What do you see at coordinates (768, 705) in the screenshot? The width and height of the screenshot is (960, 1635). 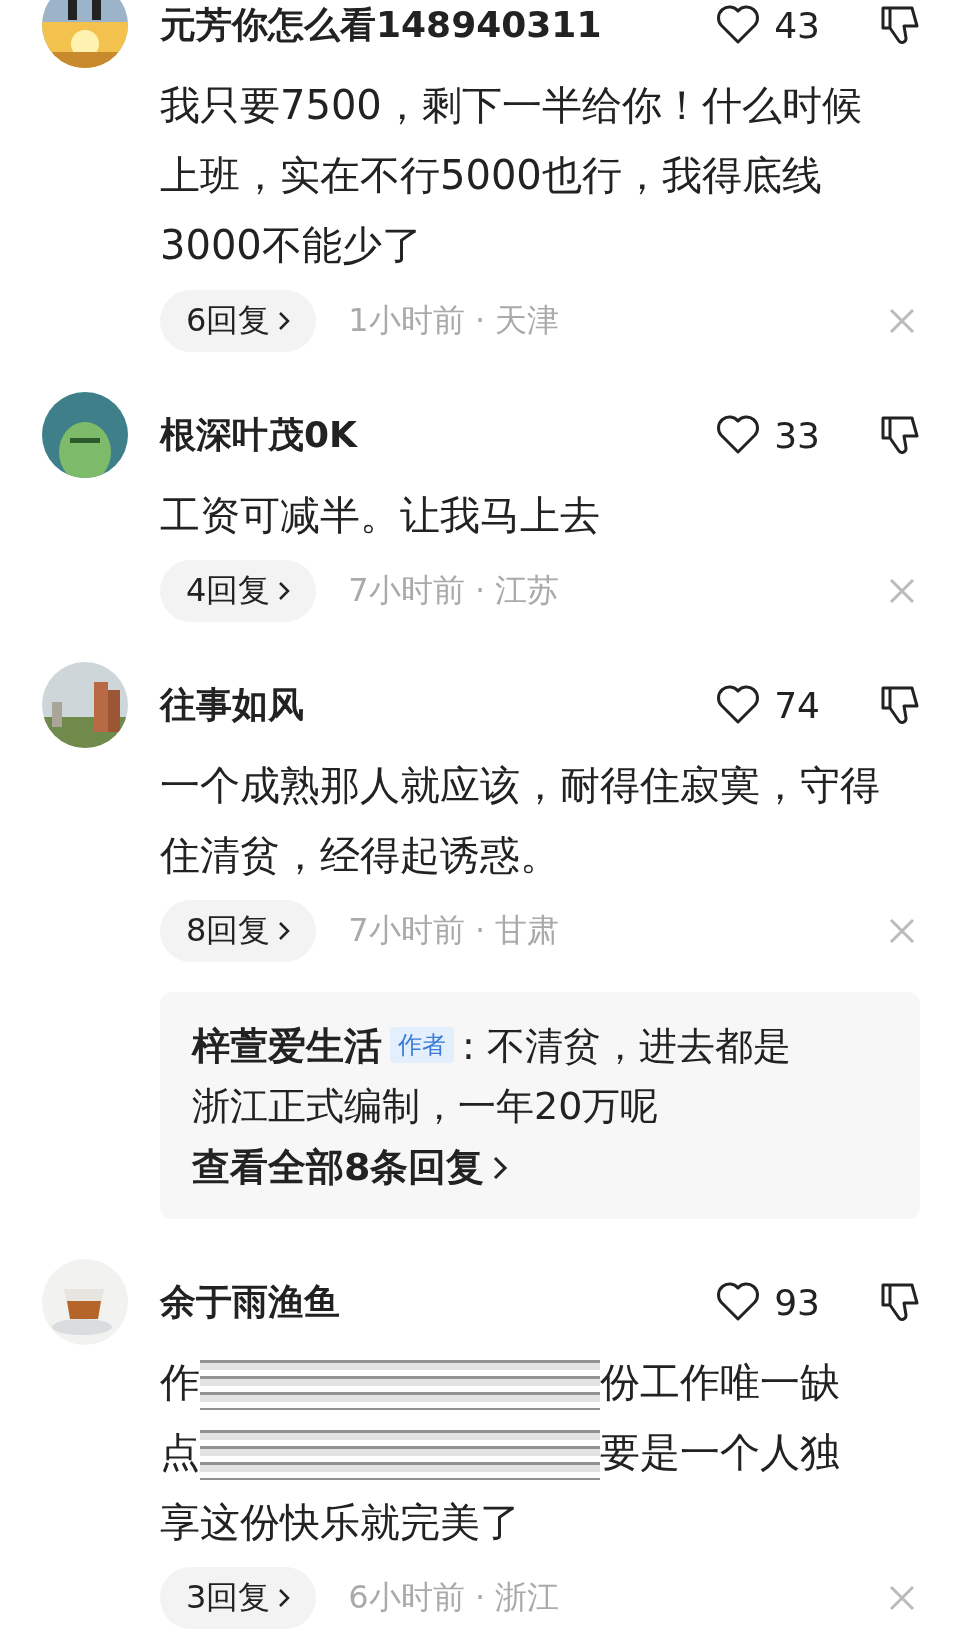 I see `like-button: 74` at bounding box center [768, 705].